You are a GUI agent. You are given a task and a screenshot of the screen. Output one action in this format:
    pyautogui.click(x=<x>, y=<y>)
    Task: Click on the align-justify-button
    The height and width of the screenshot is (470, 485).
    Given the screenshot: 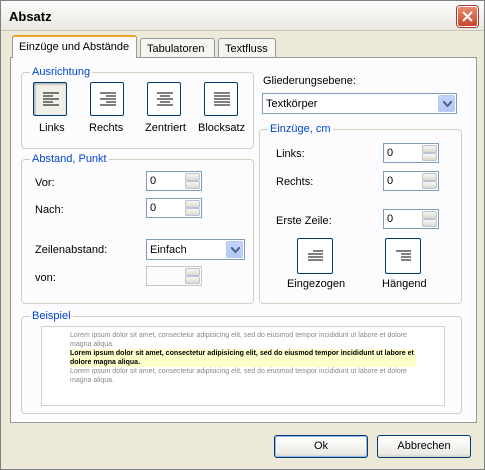 What is the action you would take?
    pyautogui.click(x=221, y=99)
    